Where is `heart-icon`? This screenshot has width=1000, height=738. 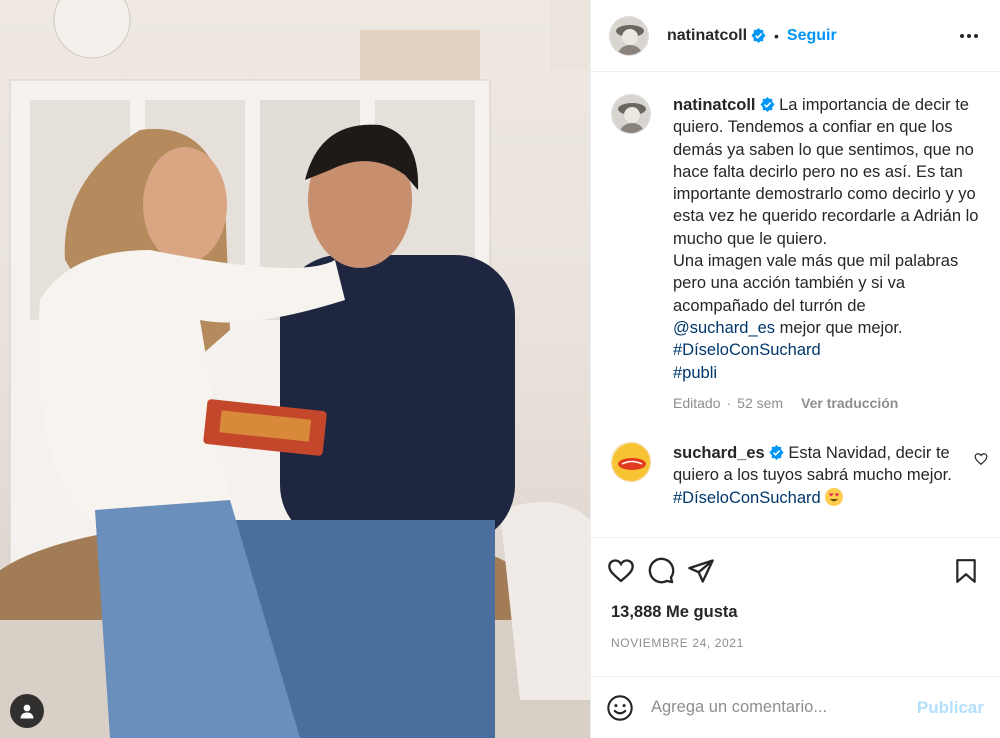 heart-icon is located at coordinates (621, 570).